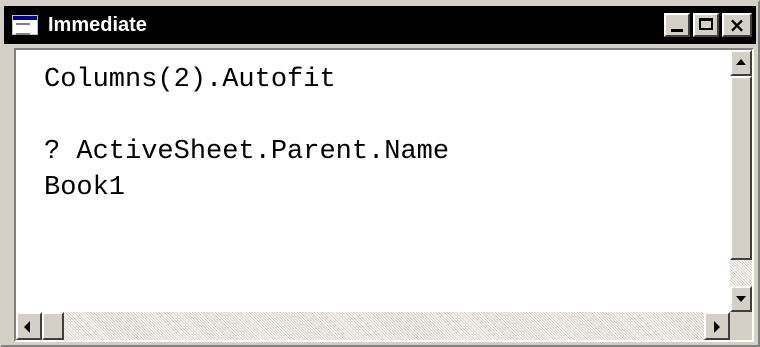 This screenshot has width=760, height=347. I want to click on code-line: ? ActiveSheet.Parent.Name, so click(246, 152).